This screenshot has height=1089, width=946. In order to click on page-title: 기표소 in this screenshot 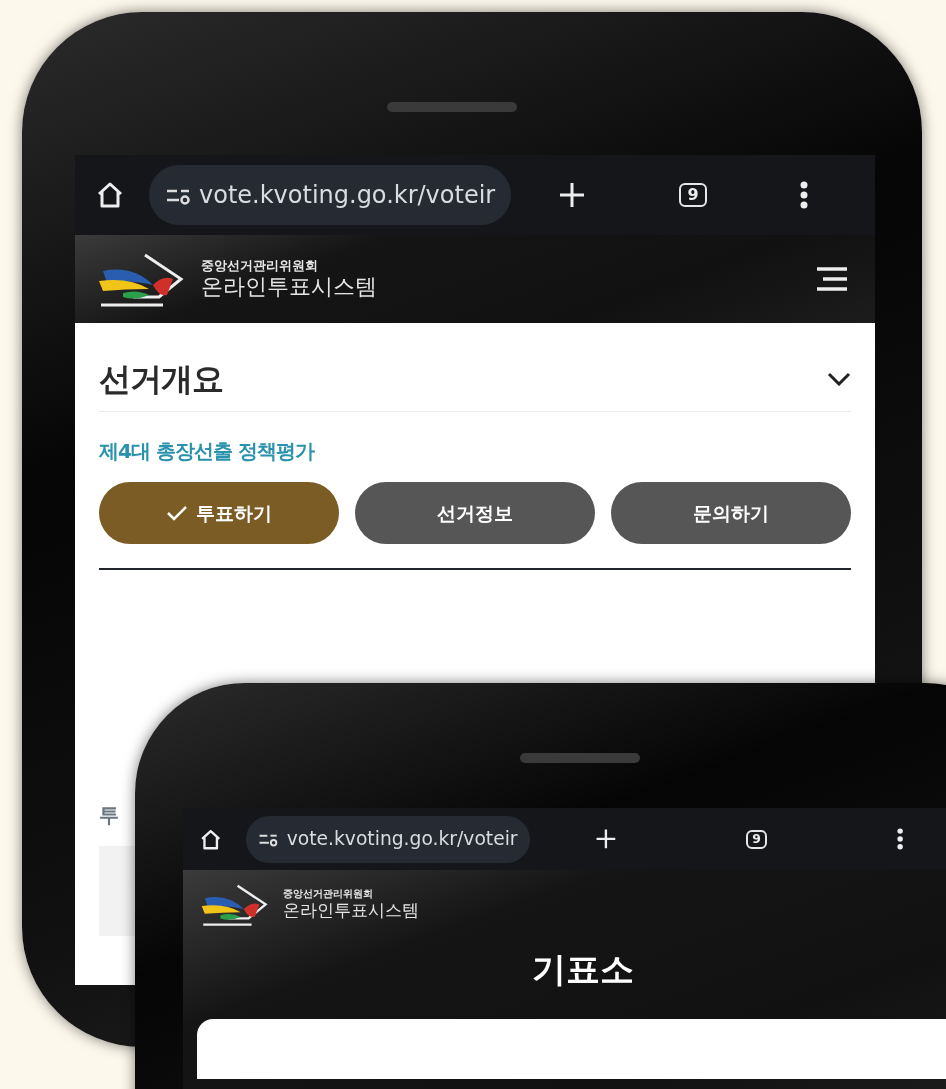, I will do `click(583, 970)`.